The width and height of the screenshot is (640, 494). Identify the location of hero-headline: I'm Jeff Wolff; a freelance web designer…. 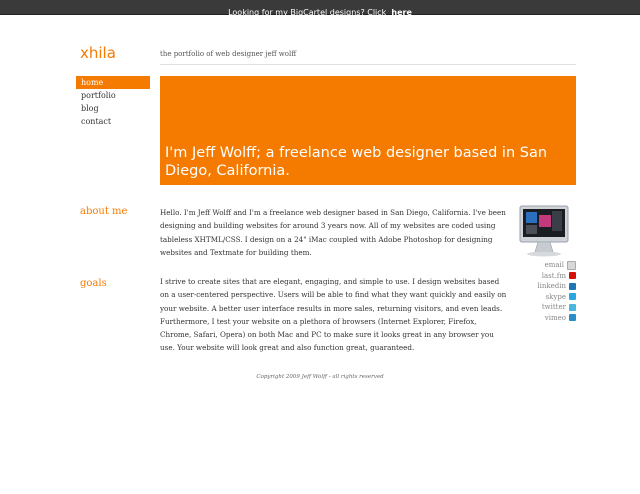
(356, 162).